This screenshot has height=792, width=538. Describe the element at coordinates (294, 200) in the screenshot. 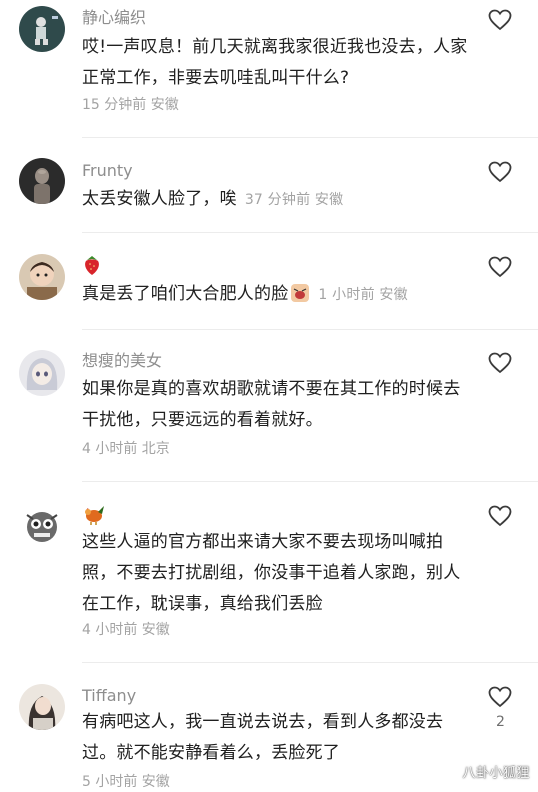

I see `comment-meta: 37 分钟前 安徽` at that location.